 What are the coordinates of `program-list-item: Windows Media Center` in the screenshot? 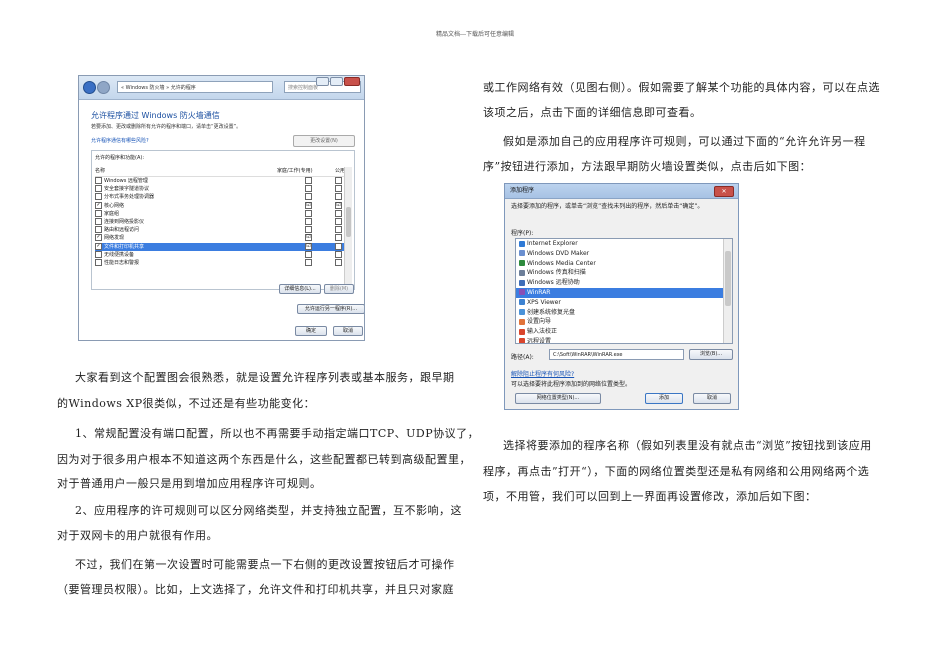 It's located at (624, 264).